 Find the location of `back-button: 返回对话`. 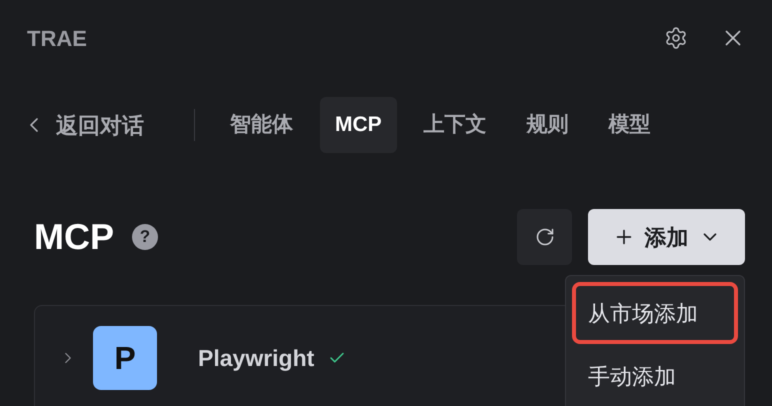

back-button: 返回对话 is located at coordinates (83, 125).